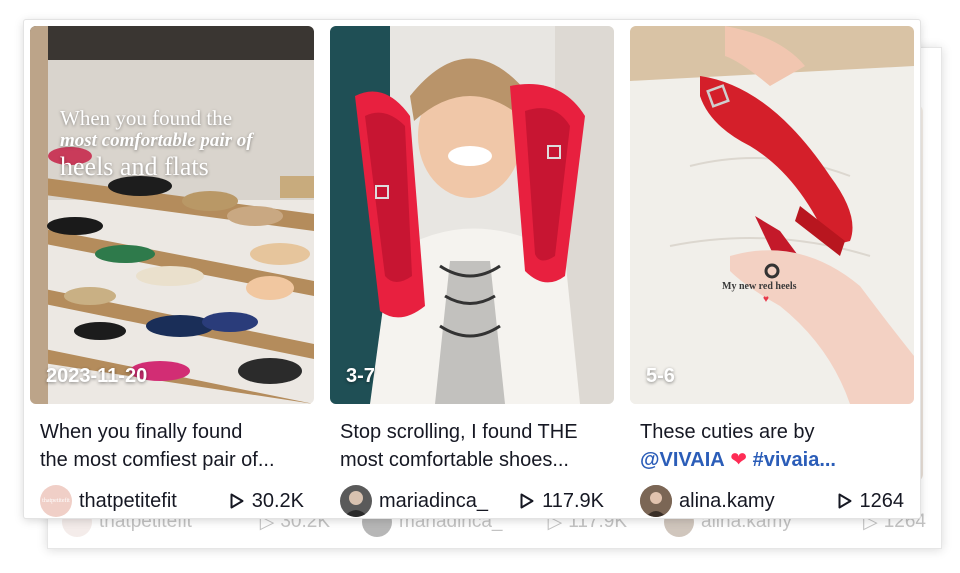  I want to click on play-count: 1264, so click(871, 501).